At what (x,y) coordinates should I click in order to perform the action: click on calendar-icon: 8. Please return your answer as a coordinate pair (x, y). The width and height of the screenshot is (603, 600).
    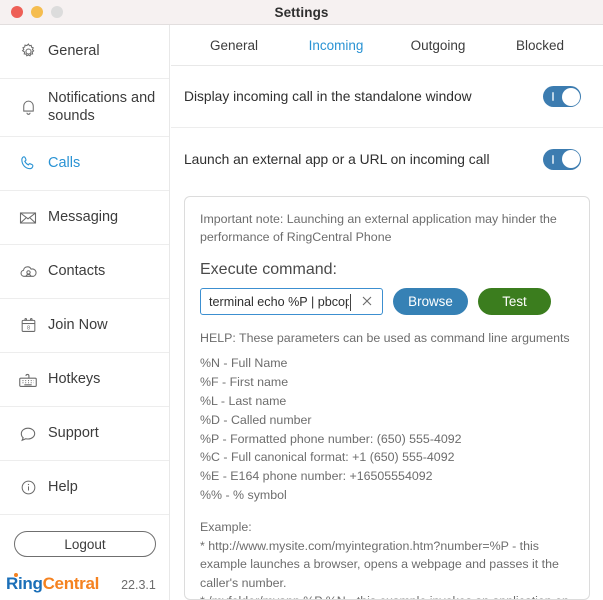
    Looking at the image, I should click on (28, 325).